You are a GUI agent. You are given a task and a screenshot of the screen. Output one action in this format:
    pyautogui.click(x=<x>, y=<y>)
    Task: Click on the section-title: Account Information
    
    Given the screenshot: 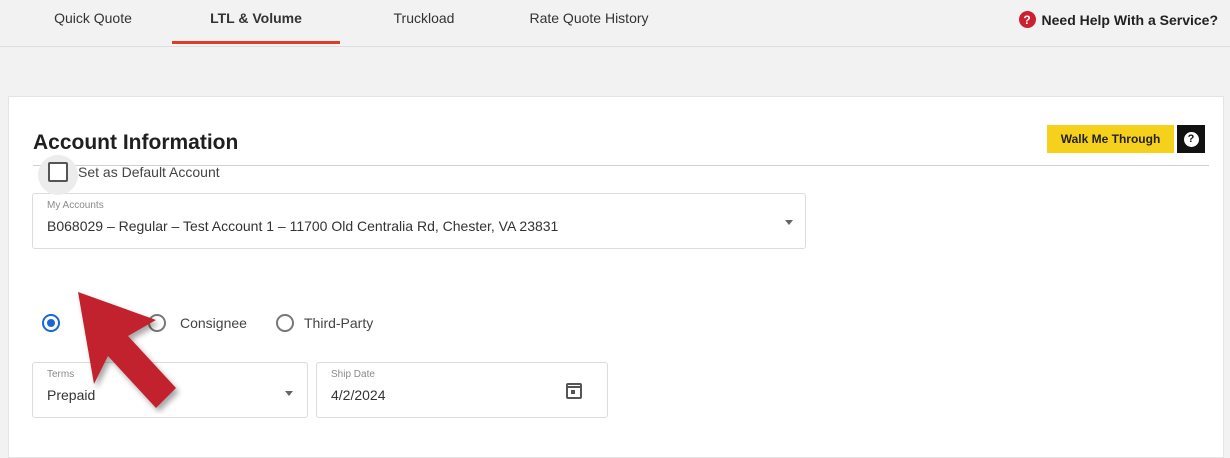 What is the action you would take?
    pyautogui.click(x=136, y=142)
    